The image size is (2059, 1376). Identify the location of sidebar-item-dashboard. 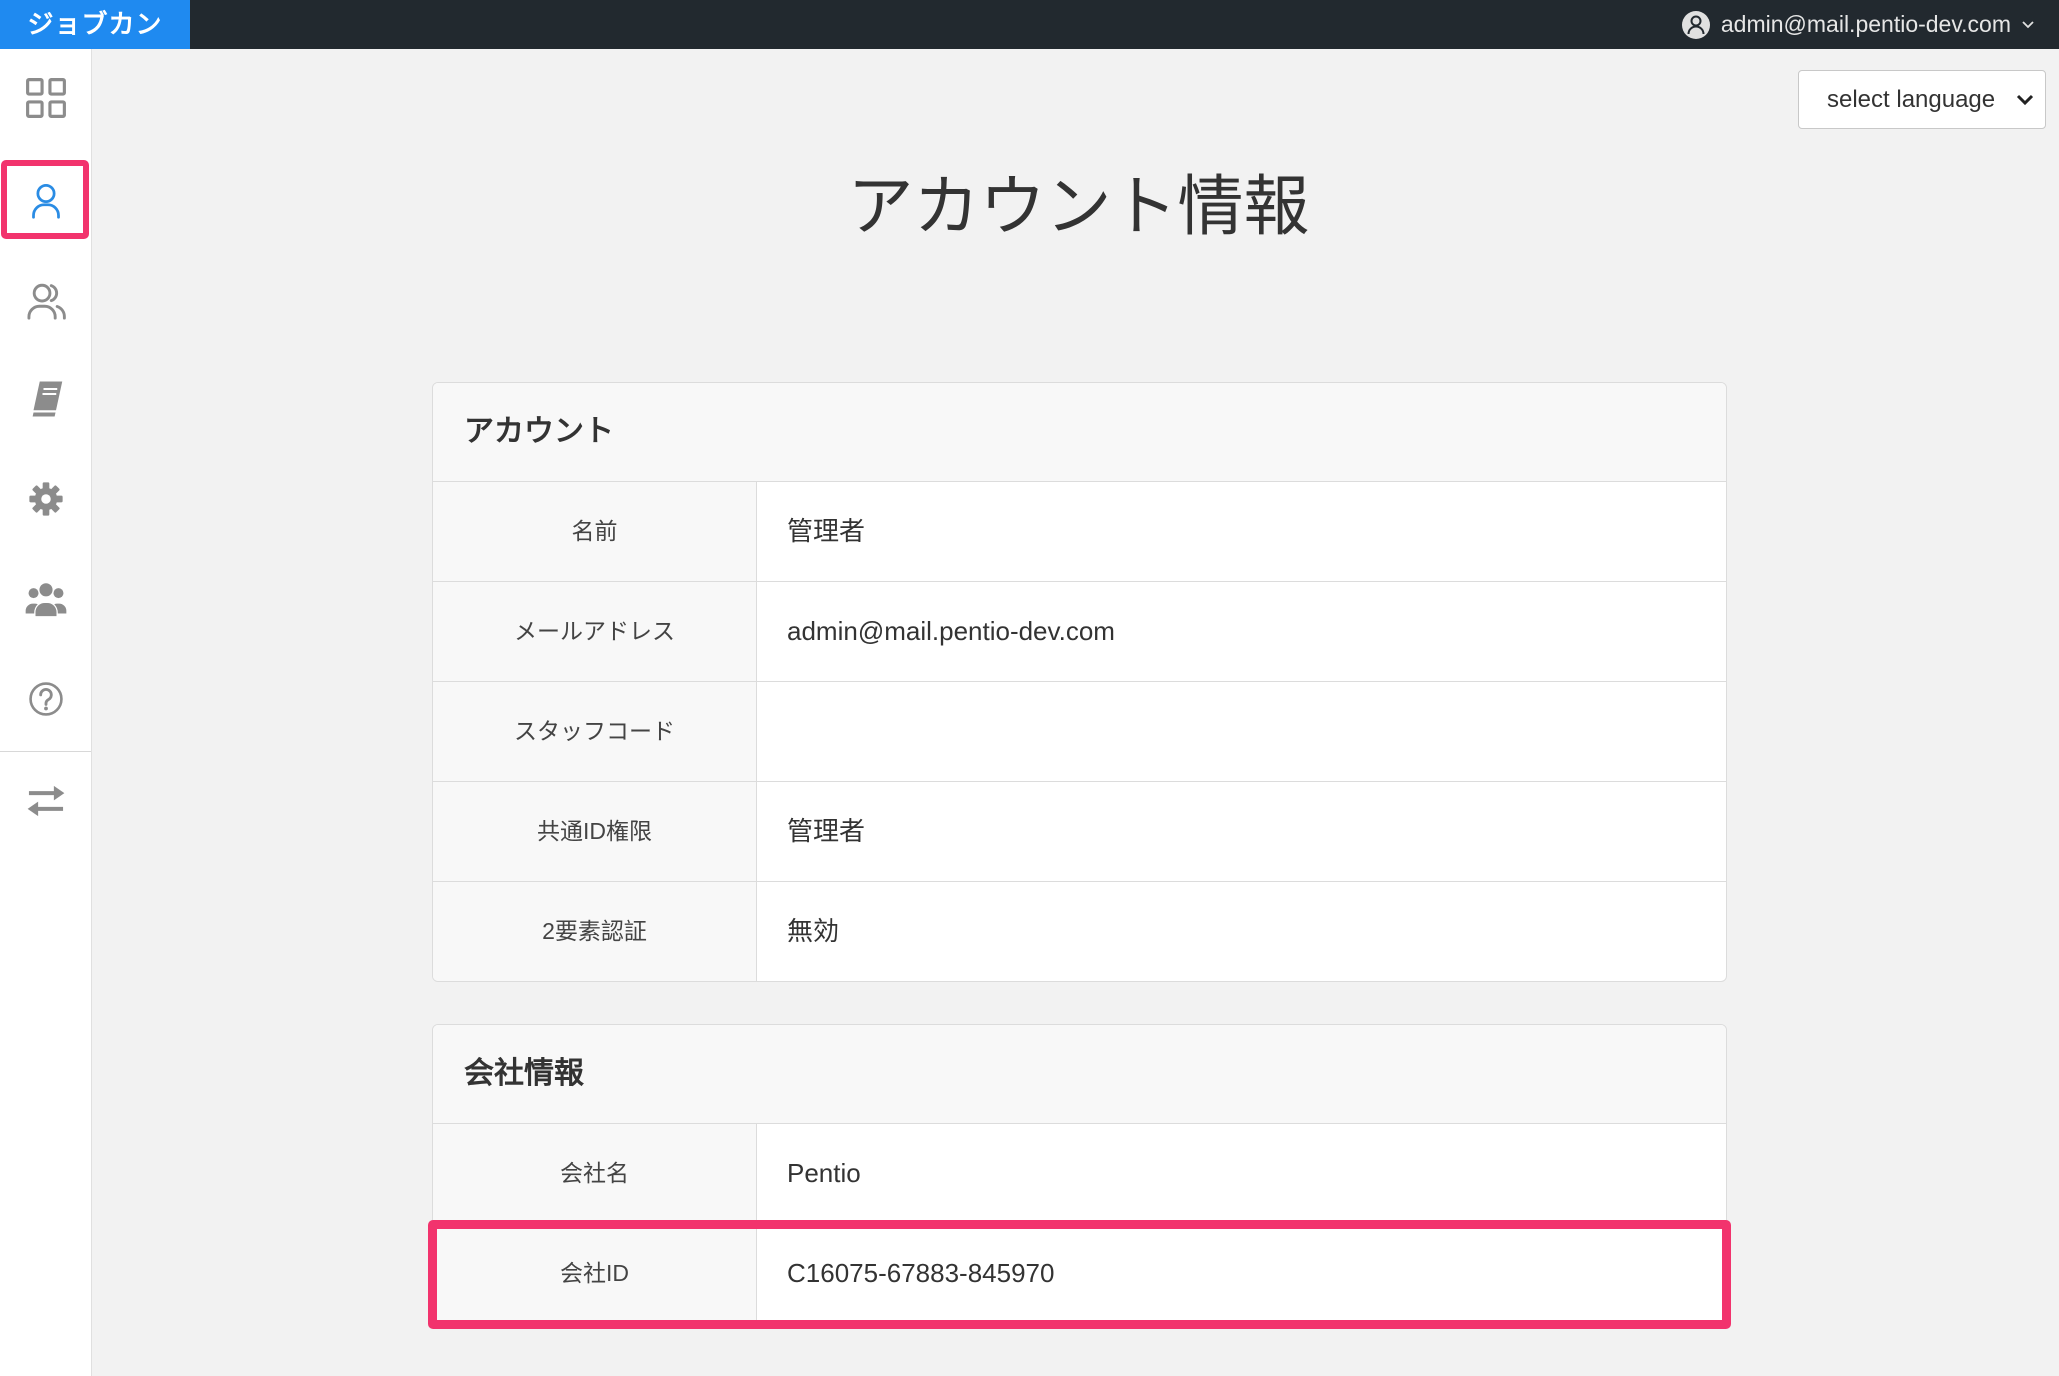
(45, 98).